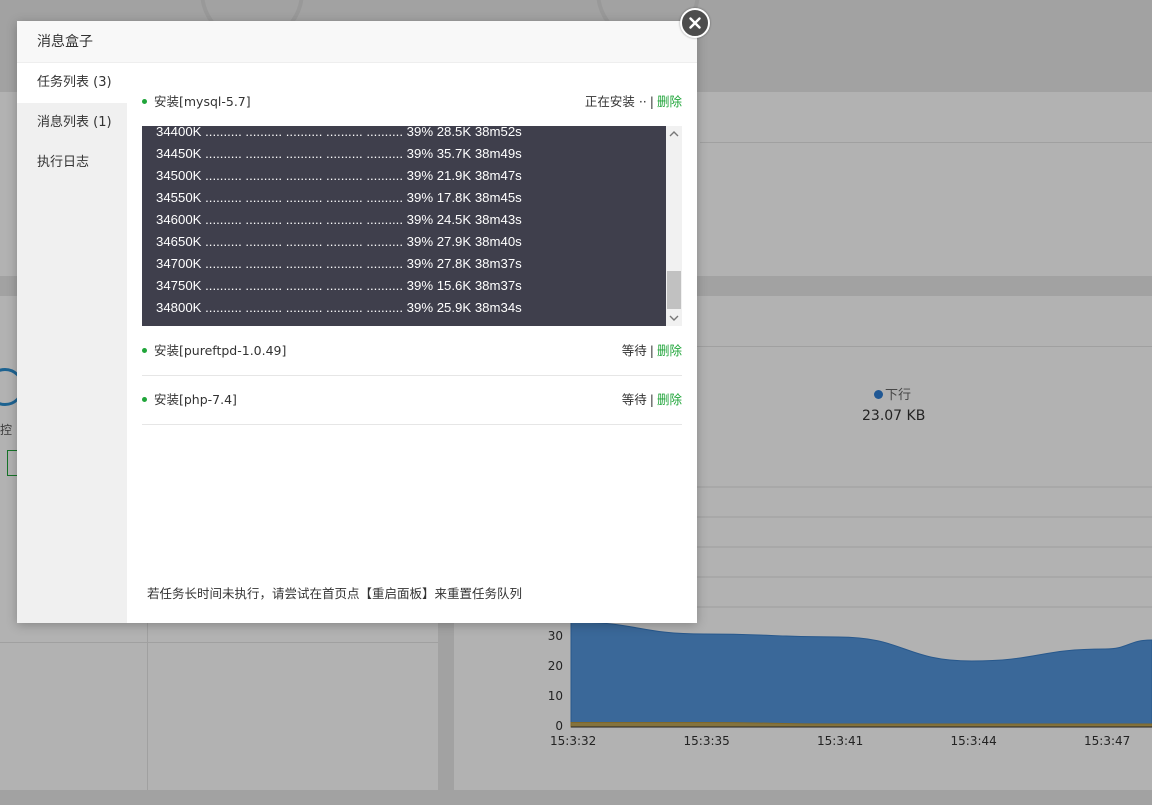 Image resolution: width=1152 pixels, height=805 pixels. What do you see at coordinates (195, 399) in the screenshot?
I see `task-name: 安装[php-7.4]` at bounding box center [195, 399].